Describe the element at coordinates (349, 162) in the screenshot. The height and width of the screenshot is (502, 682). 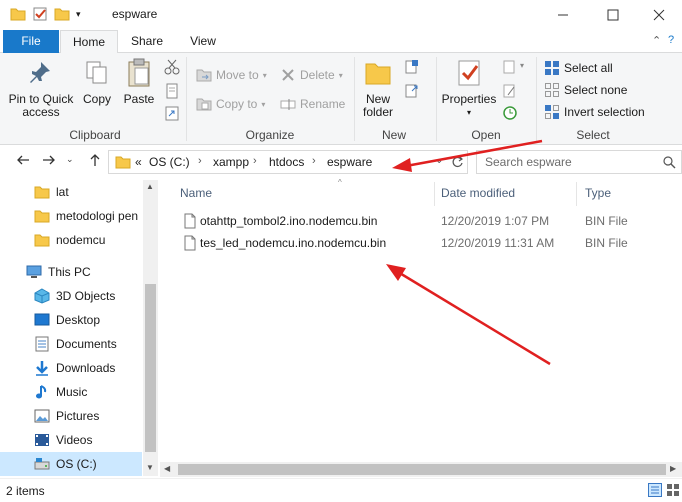
I see `breadcrumb-espware: espware` at that location.